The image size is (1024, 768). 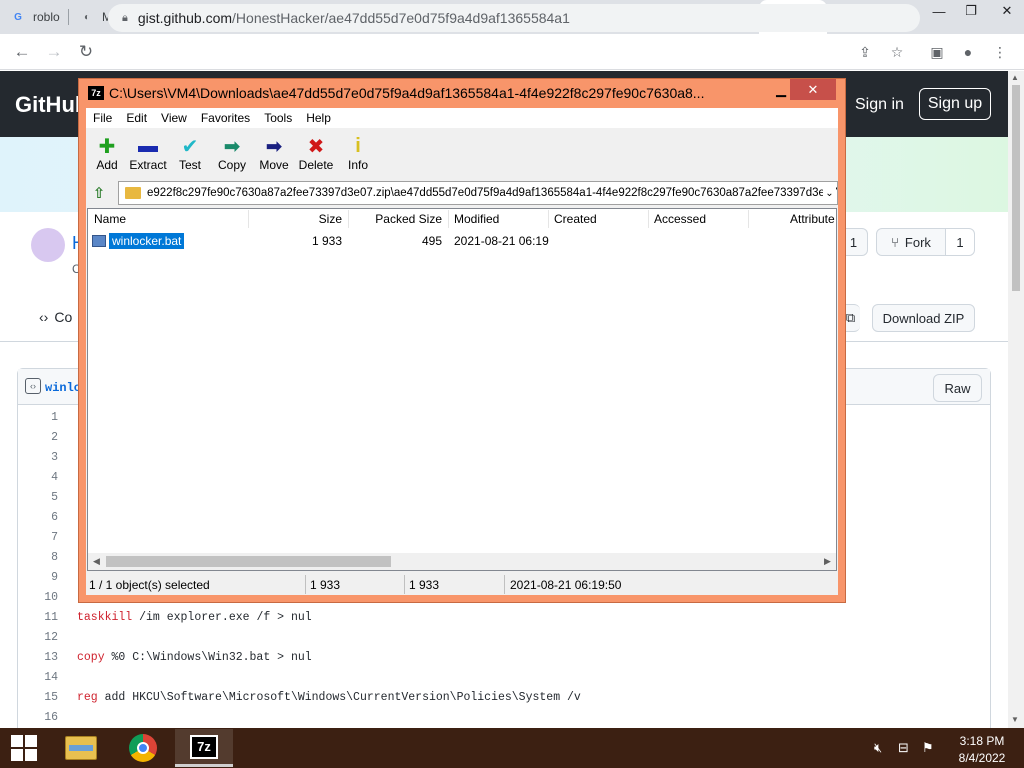 I want to click on file-row-selected: winlocker.bat, so click(x=138, y=241).